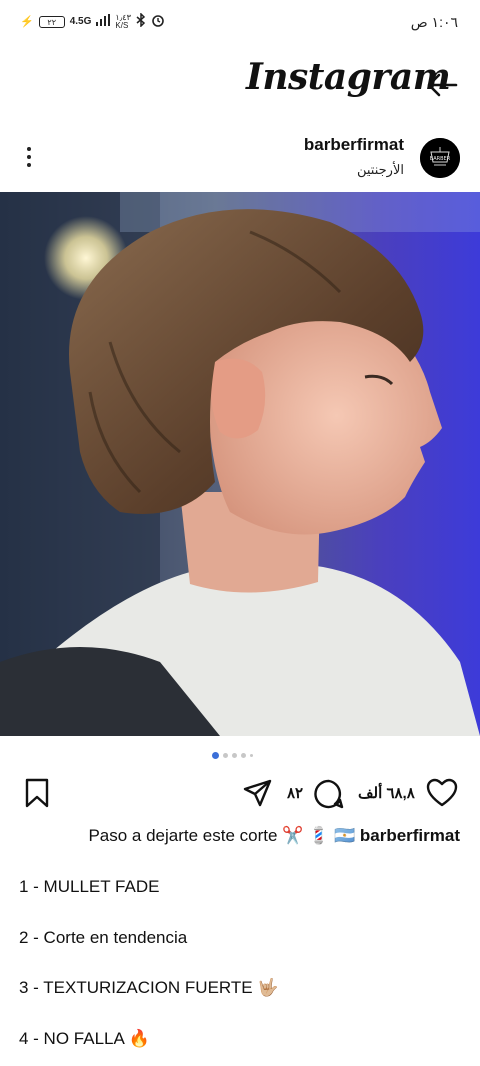 This screenshot has width=480, height=1066. What do you see at coordinates (27, 22) in the screenshot?
I see `charging-icon: ⚡` at bounding box center [27, 22].